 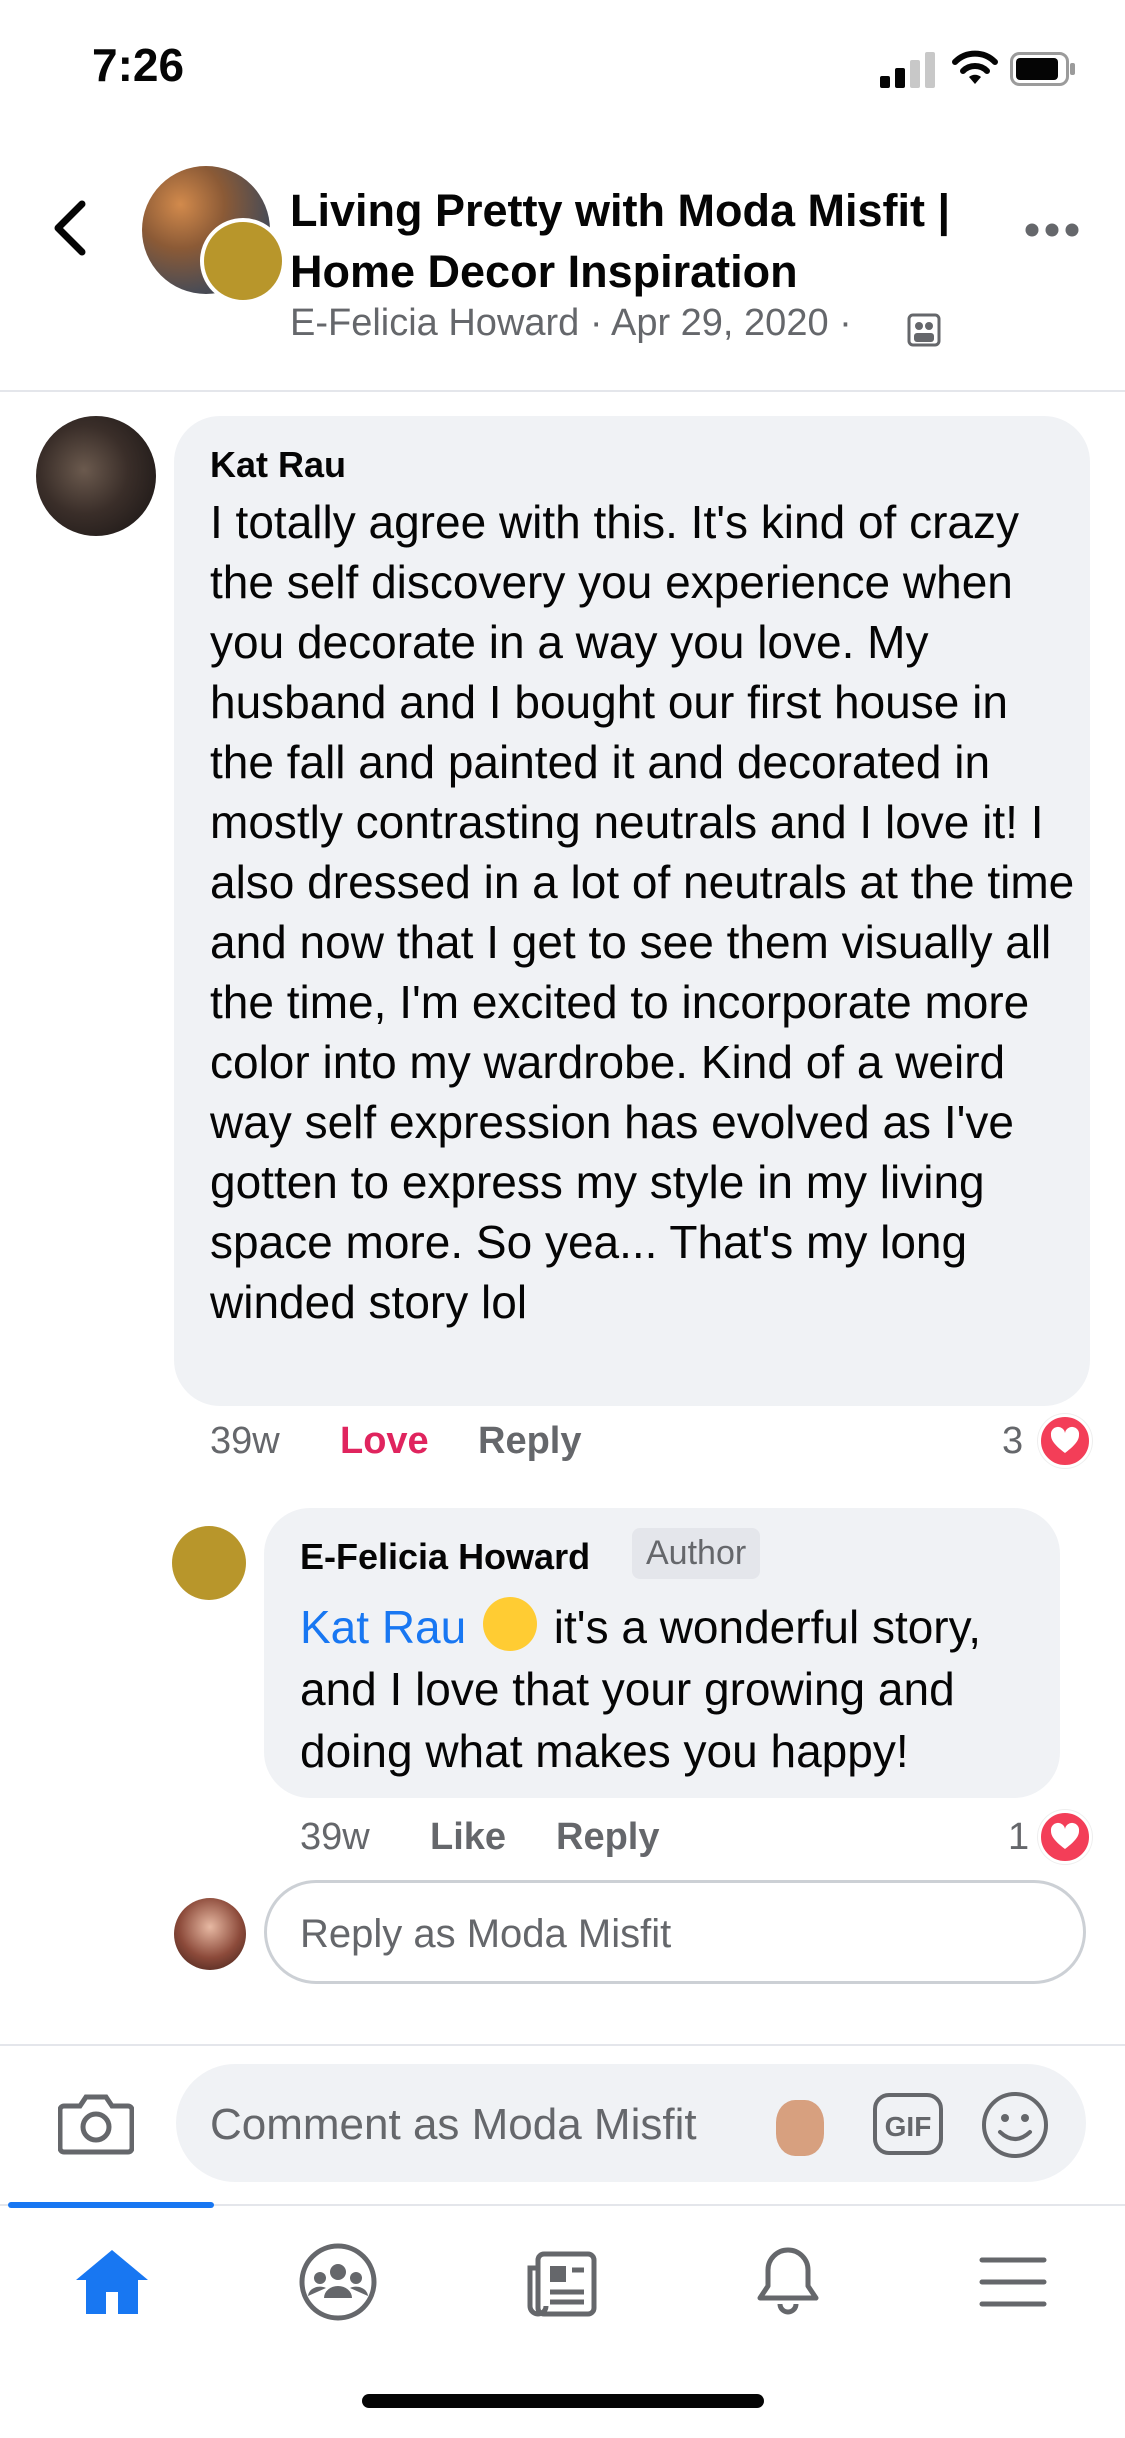 What do you see at coordinates (384, 1441) in the screenshot?
I see `love-reaction-button: Love` at bounding box center [384, 1441].